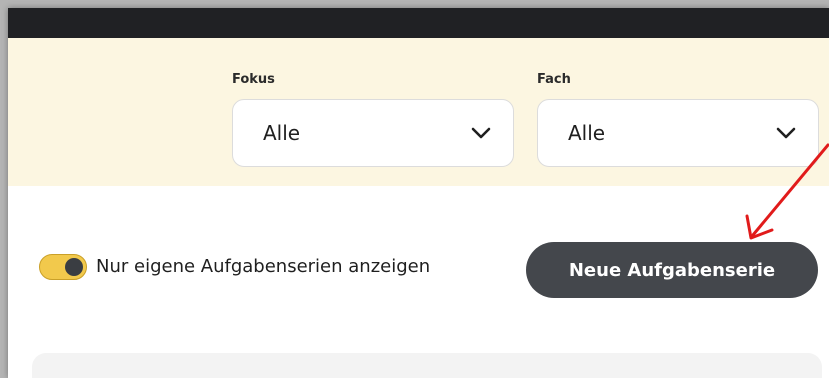 This screenshot has width=829, height=378. What do you see at coordinates (427, 365) in the screenshot?
I see `content-card` at bounding box center [427, 365].